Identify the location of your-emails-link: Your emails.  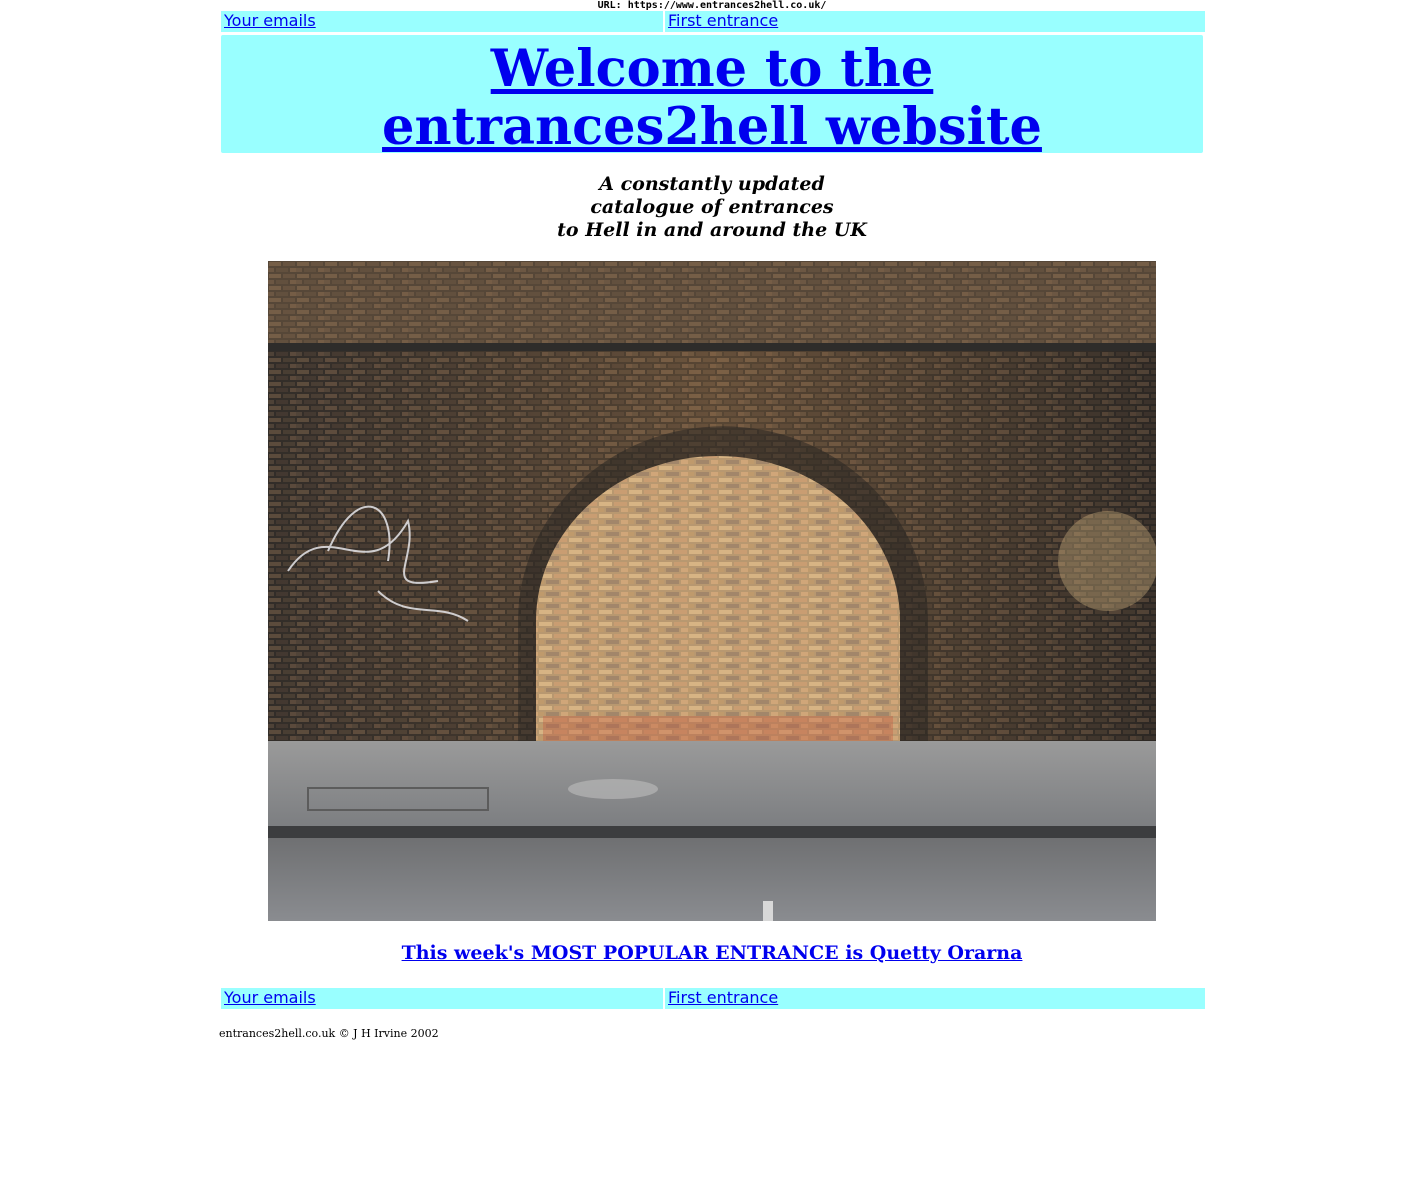
(270, 20).